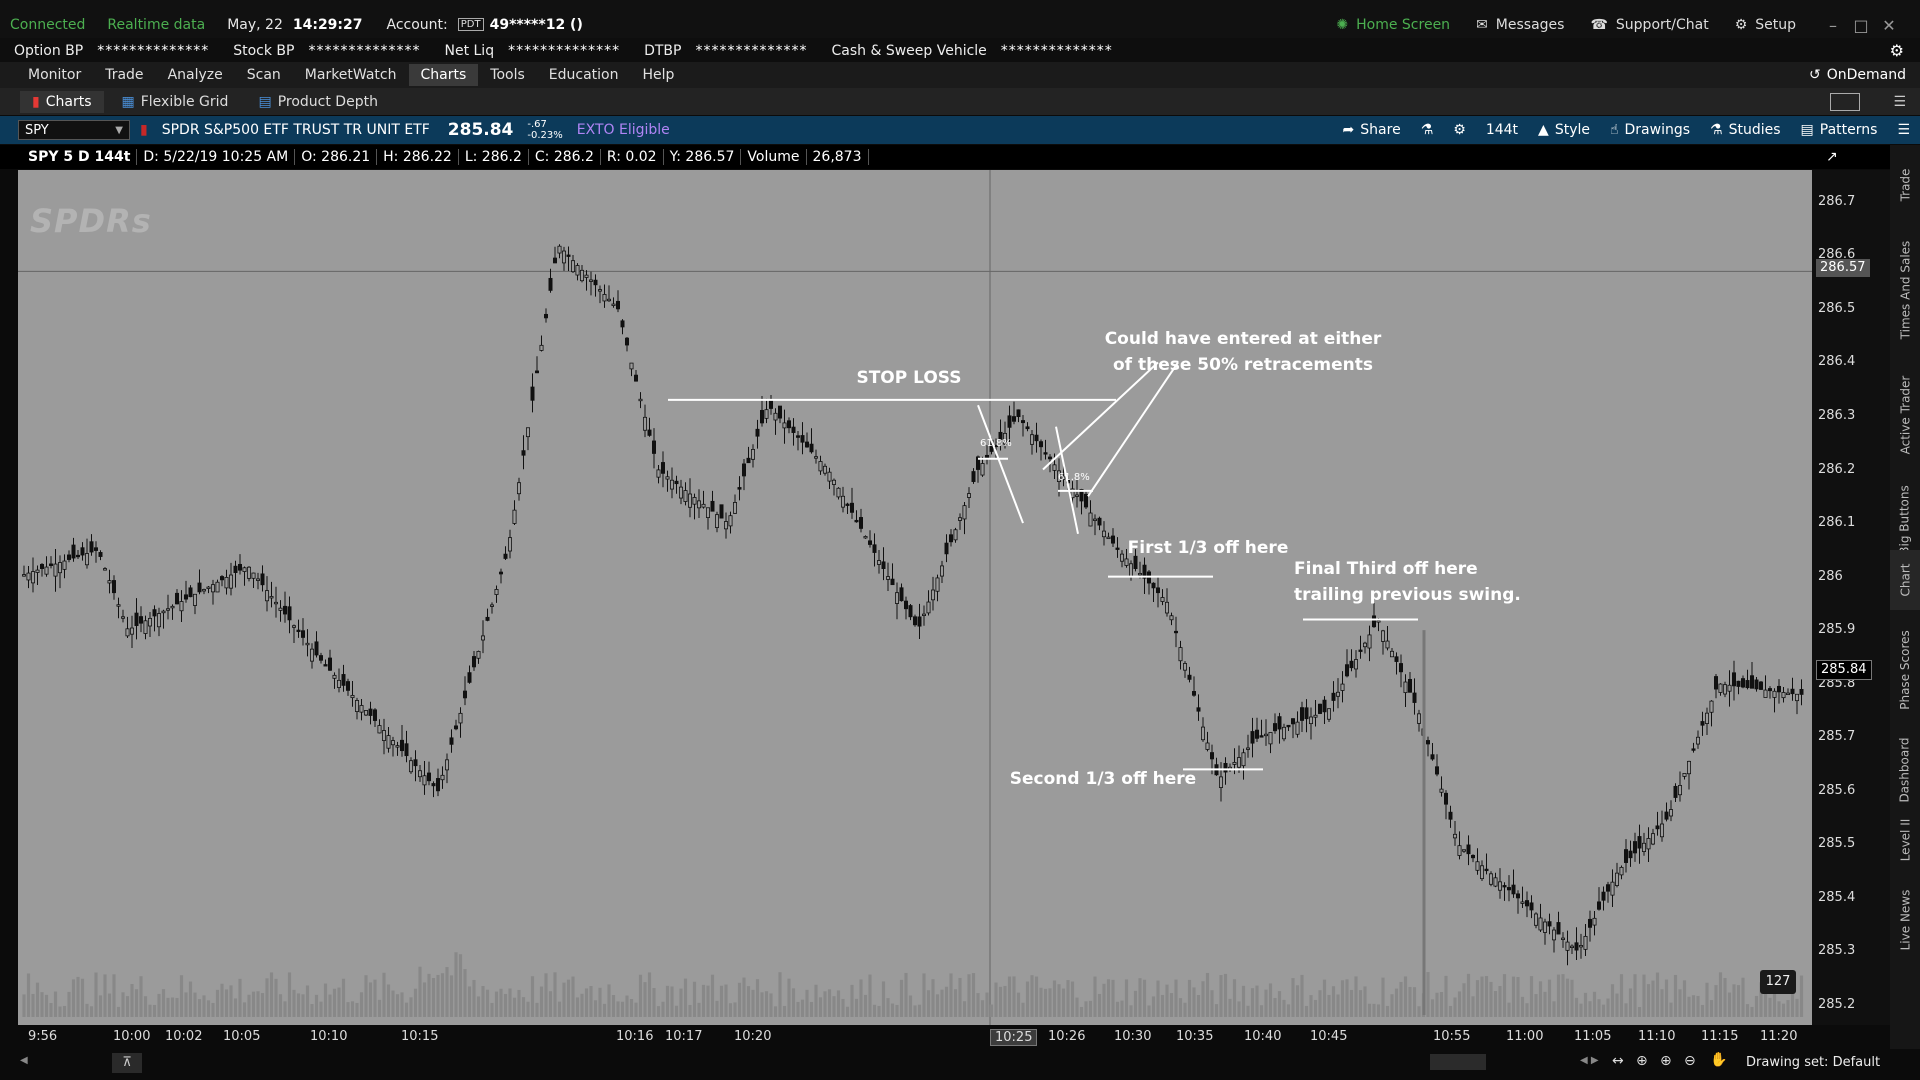 This screenshot has width=1920, height=1080. I want to click on zoom-out-icon: ⊖, so click(1690, 1061).